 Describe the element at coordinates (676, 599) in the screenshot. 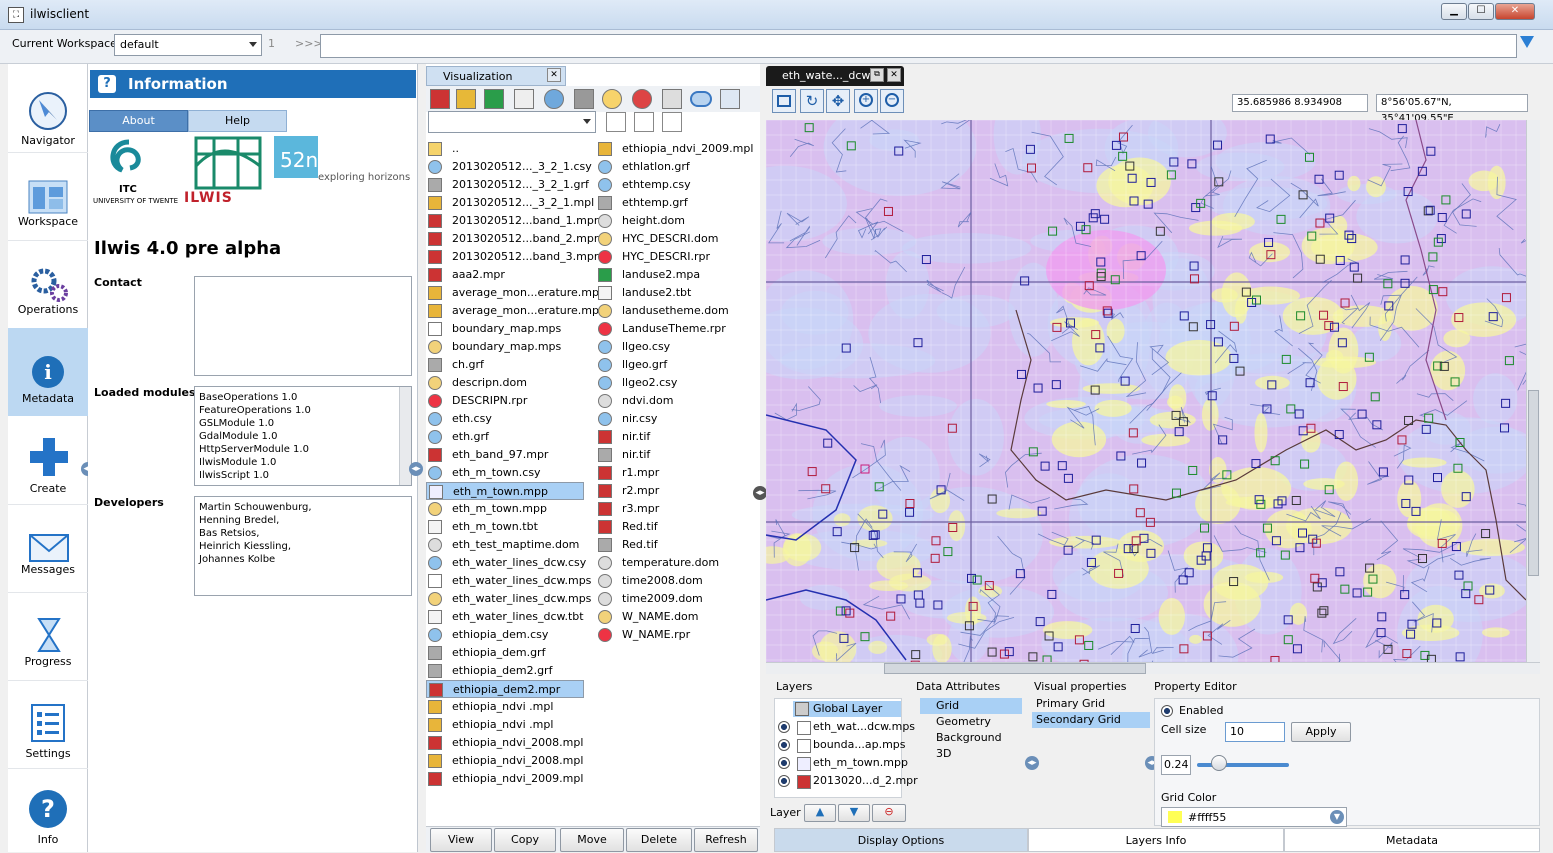

I see `catalog-item: time2009.dom` at that location.